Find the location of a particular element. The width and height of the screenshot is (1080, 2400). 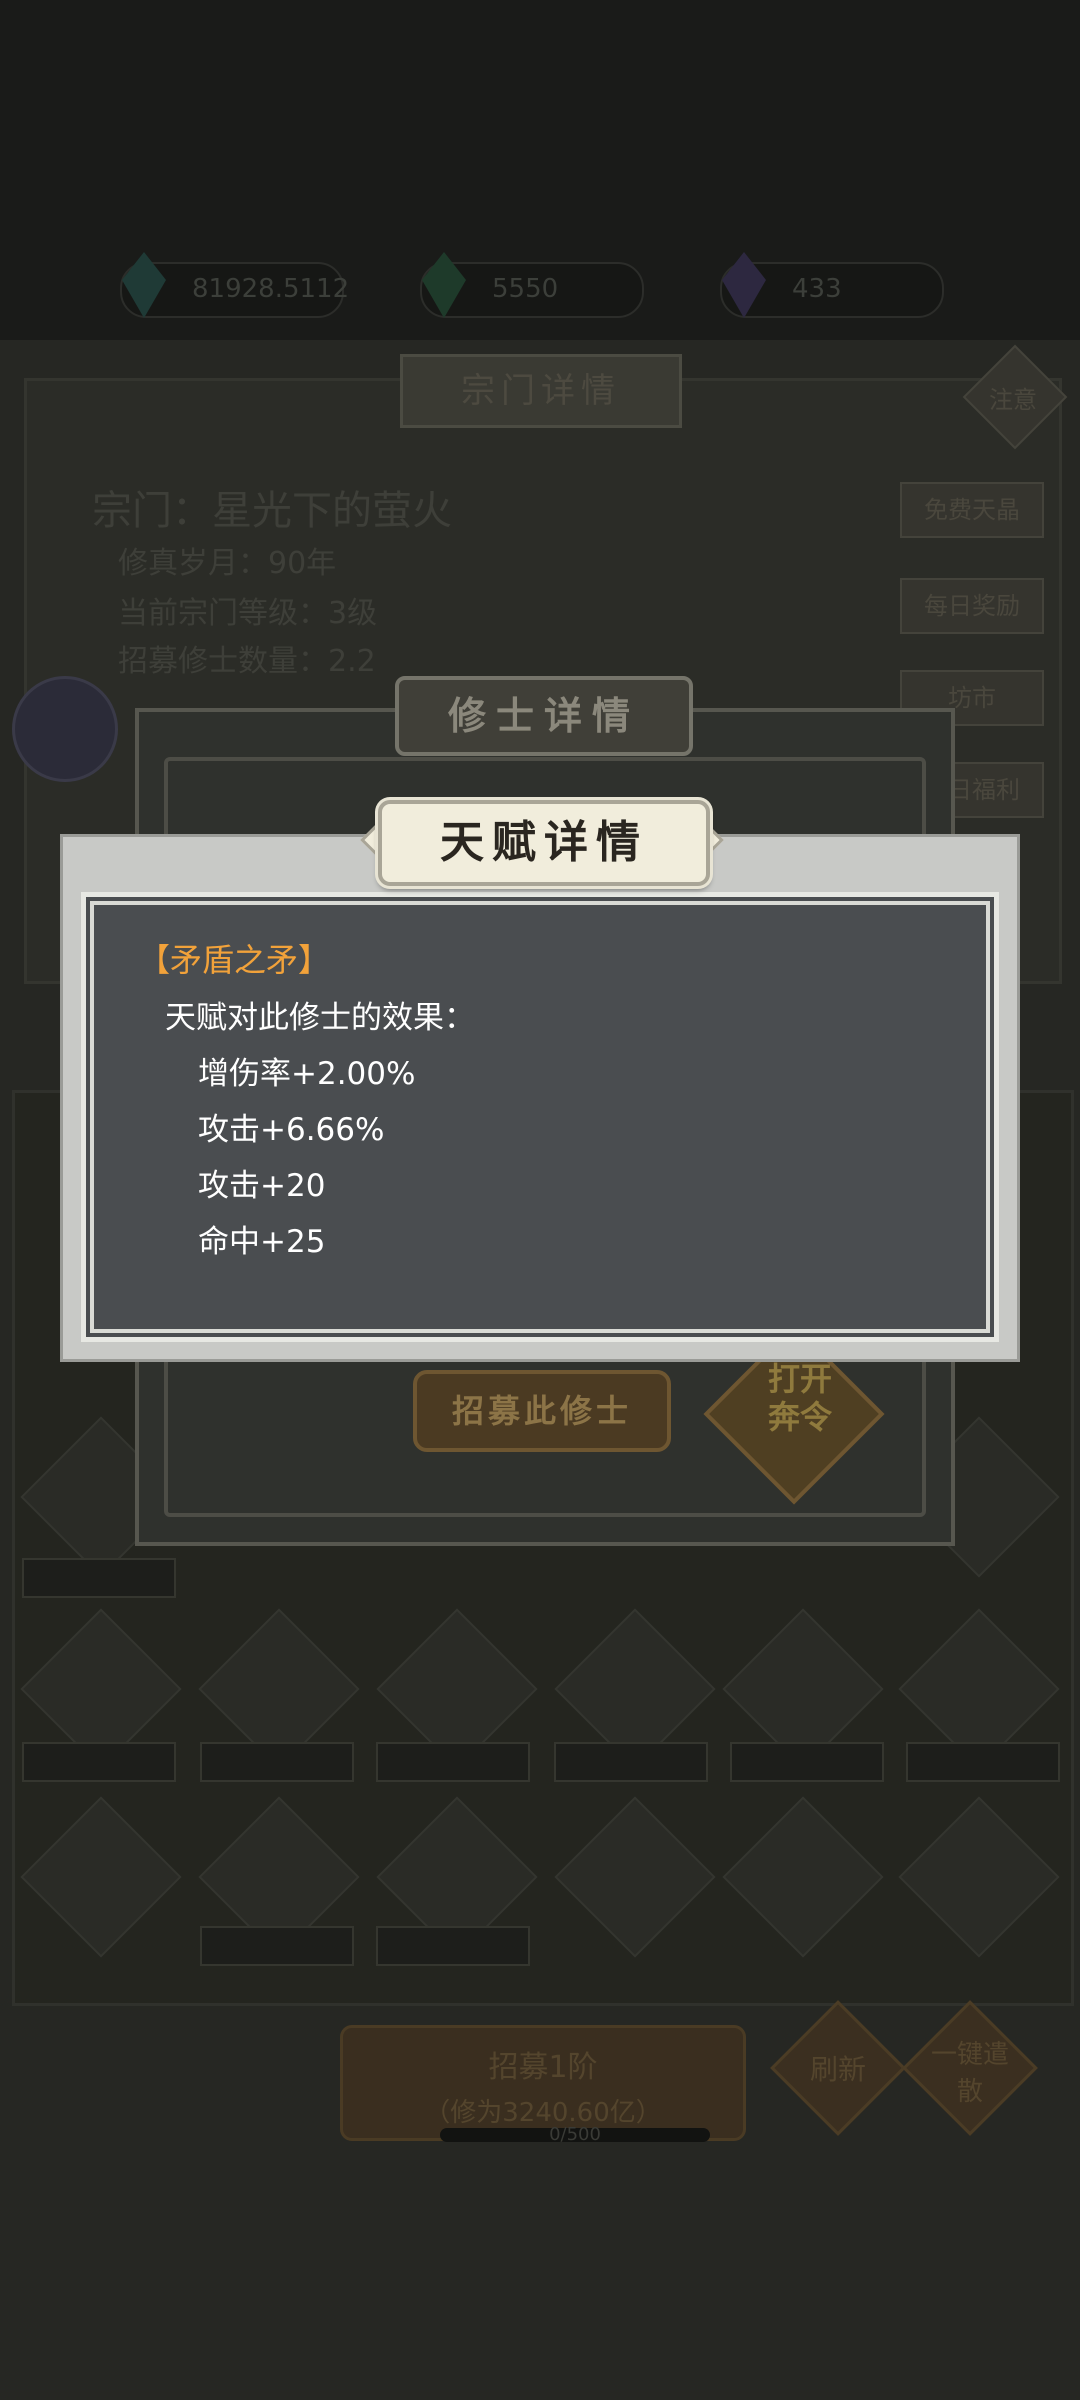

disciple-count: 招募修士数量：2.2 is located at coordinates (247, 661).